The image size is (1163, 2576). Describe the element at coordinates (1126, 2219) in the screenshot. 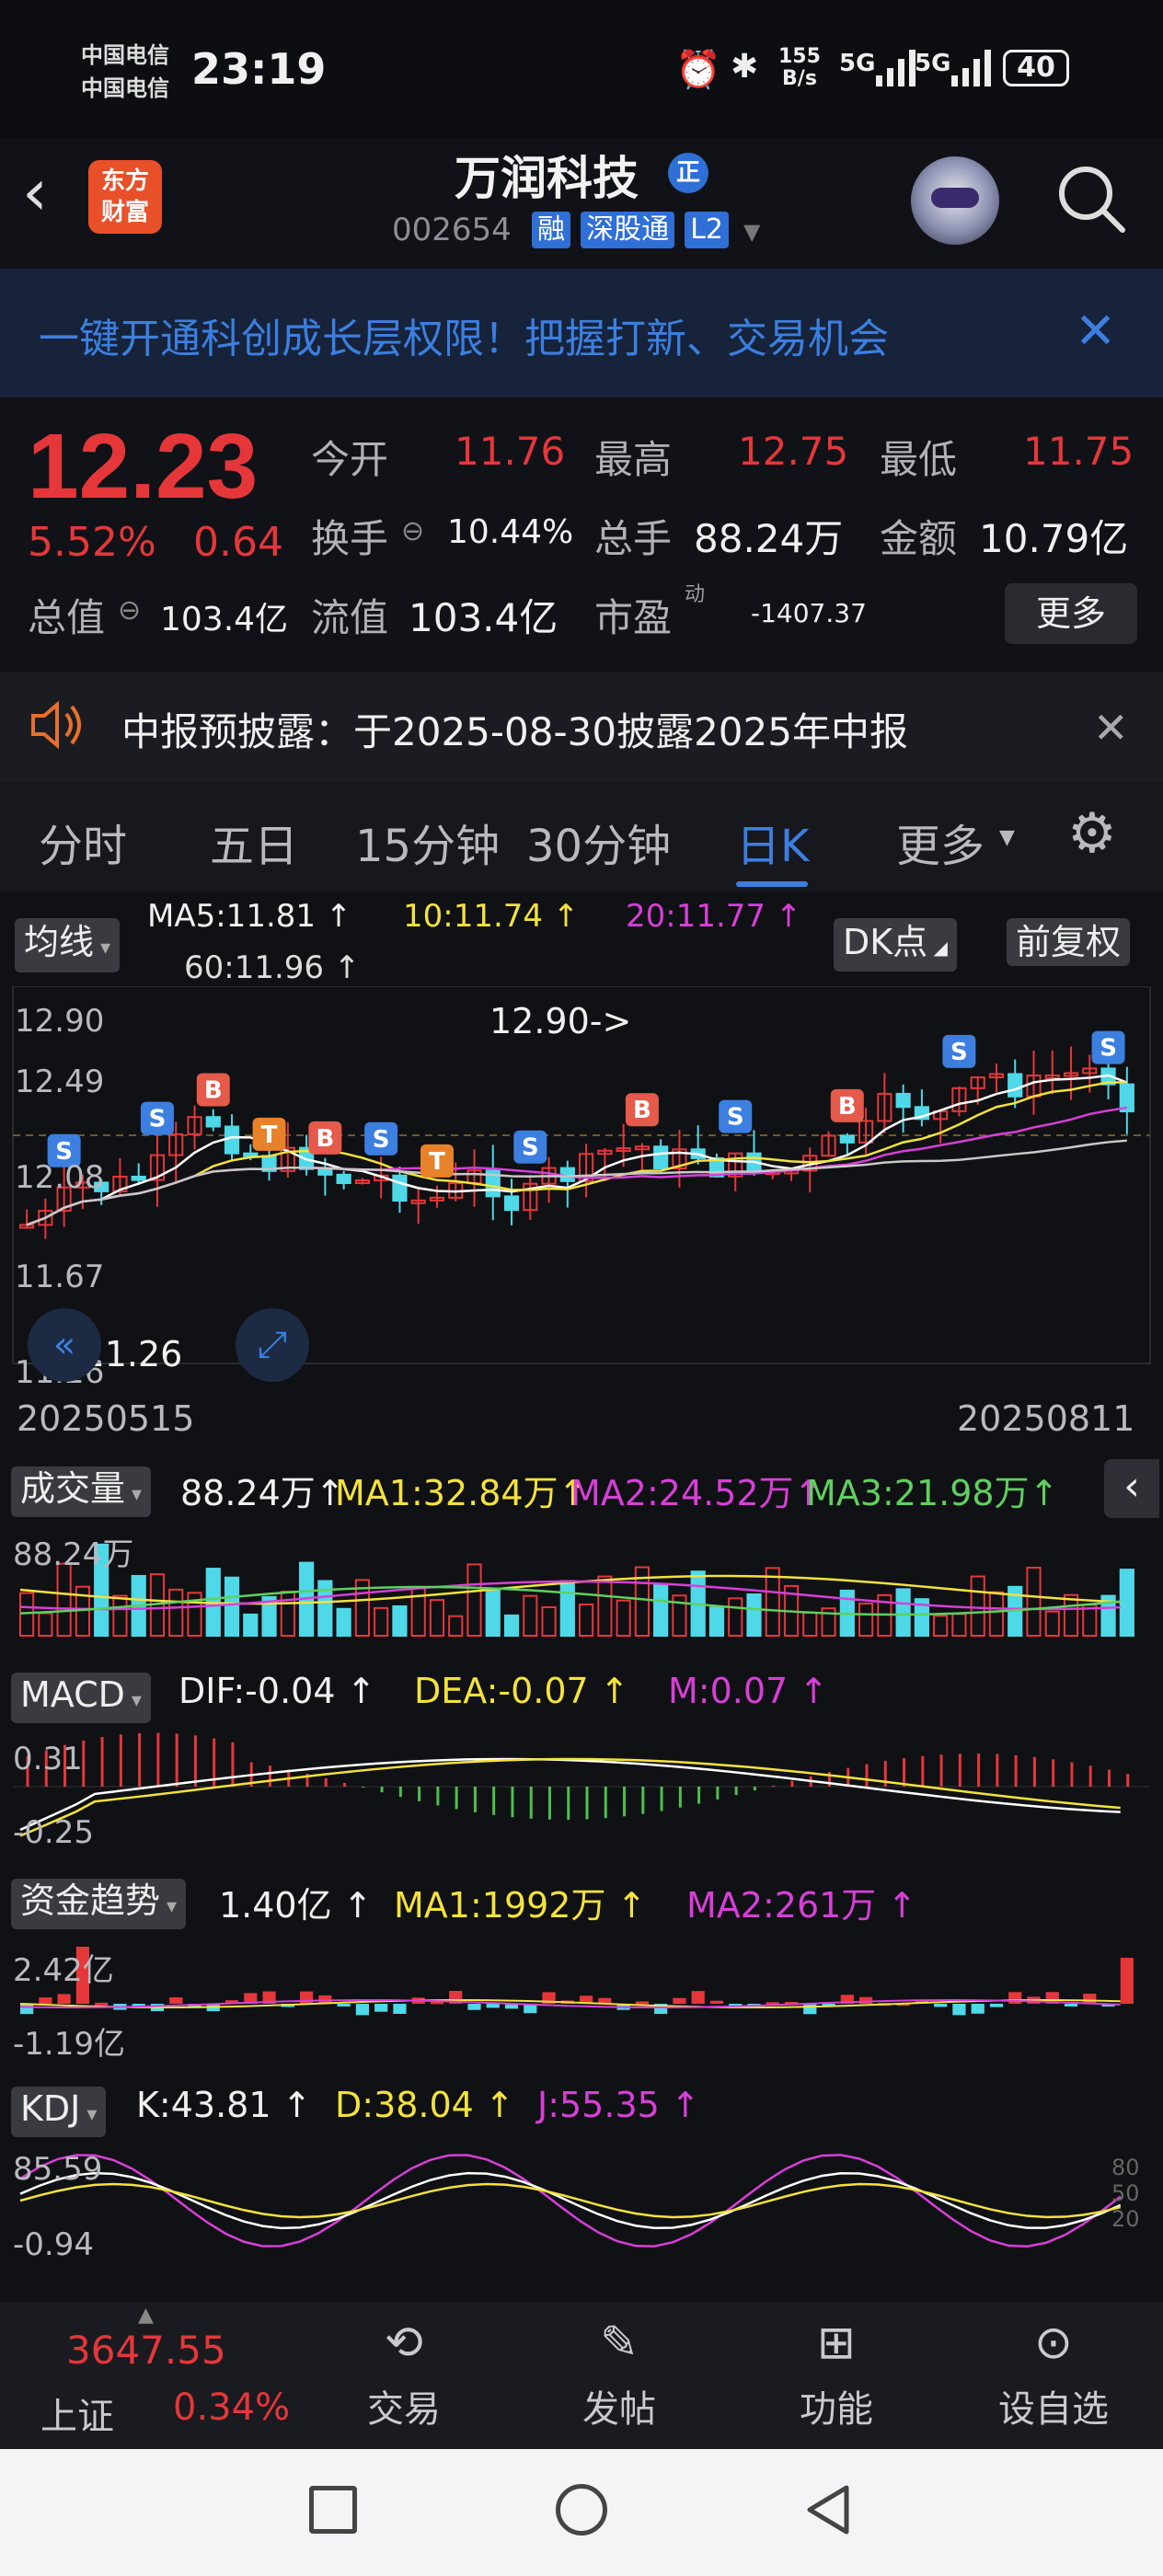

I see `kdj-right-20: 20` at that location.